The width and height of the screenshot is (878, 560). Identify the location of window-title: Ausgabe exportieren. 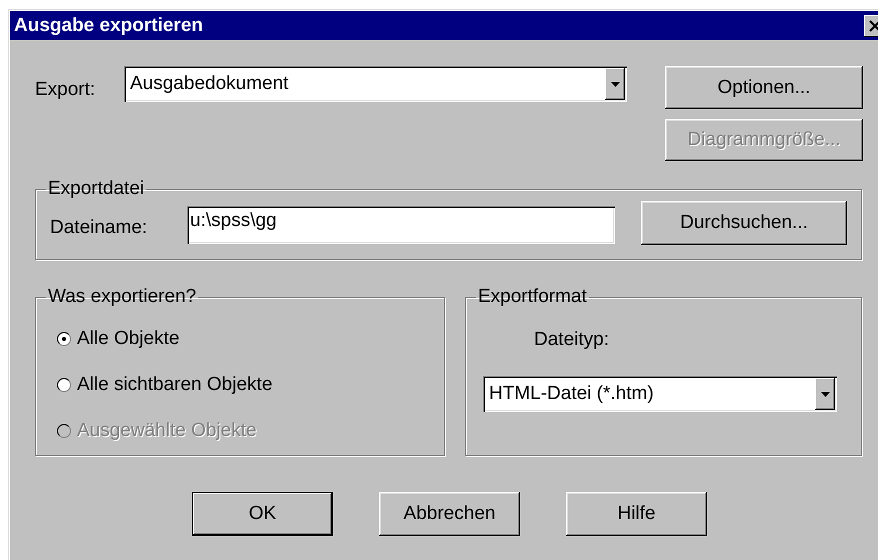
(108, 25).